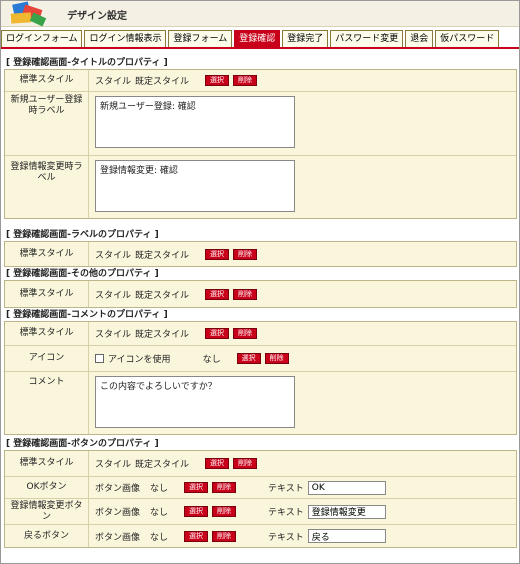  I want to click on section-heading: [ 登録確認画面-ラベルのプロパティ ], so click(82, 235).